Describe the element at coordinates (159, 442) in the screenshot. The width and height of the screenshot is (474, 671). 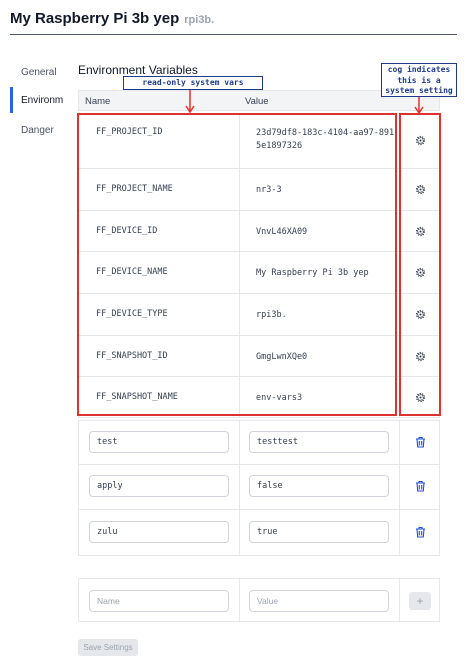
I see `env-name-input: test` at that location.